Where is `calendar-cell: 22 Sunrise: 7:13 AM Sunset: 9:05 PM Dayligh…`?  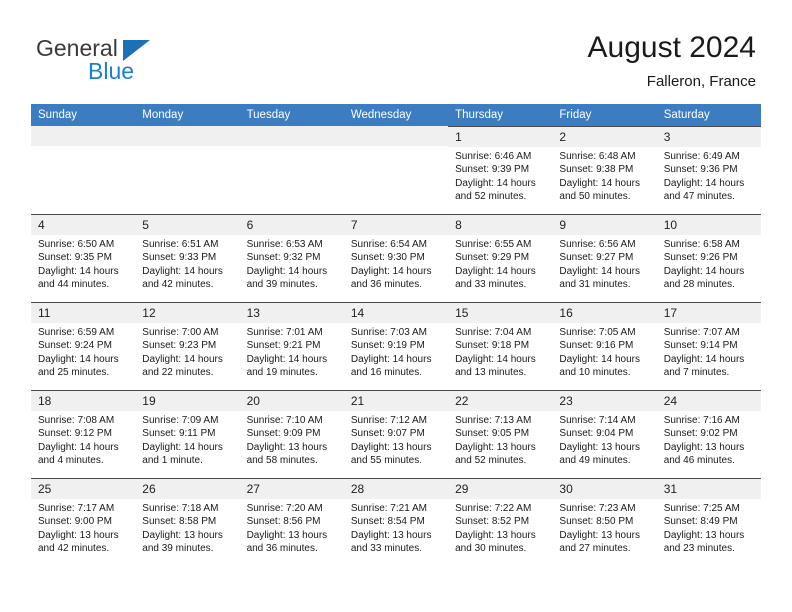
calendar-cell: 22 Sunrise: 7:13 AM Sunset: 9:05 PM Dayligh… is located at coordinates (500, 434).